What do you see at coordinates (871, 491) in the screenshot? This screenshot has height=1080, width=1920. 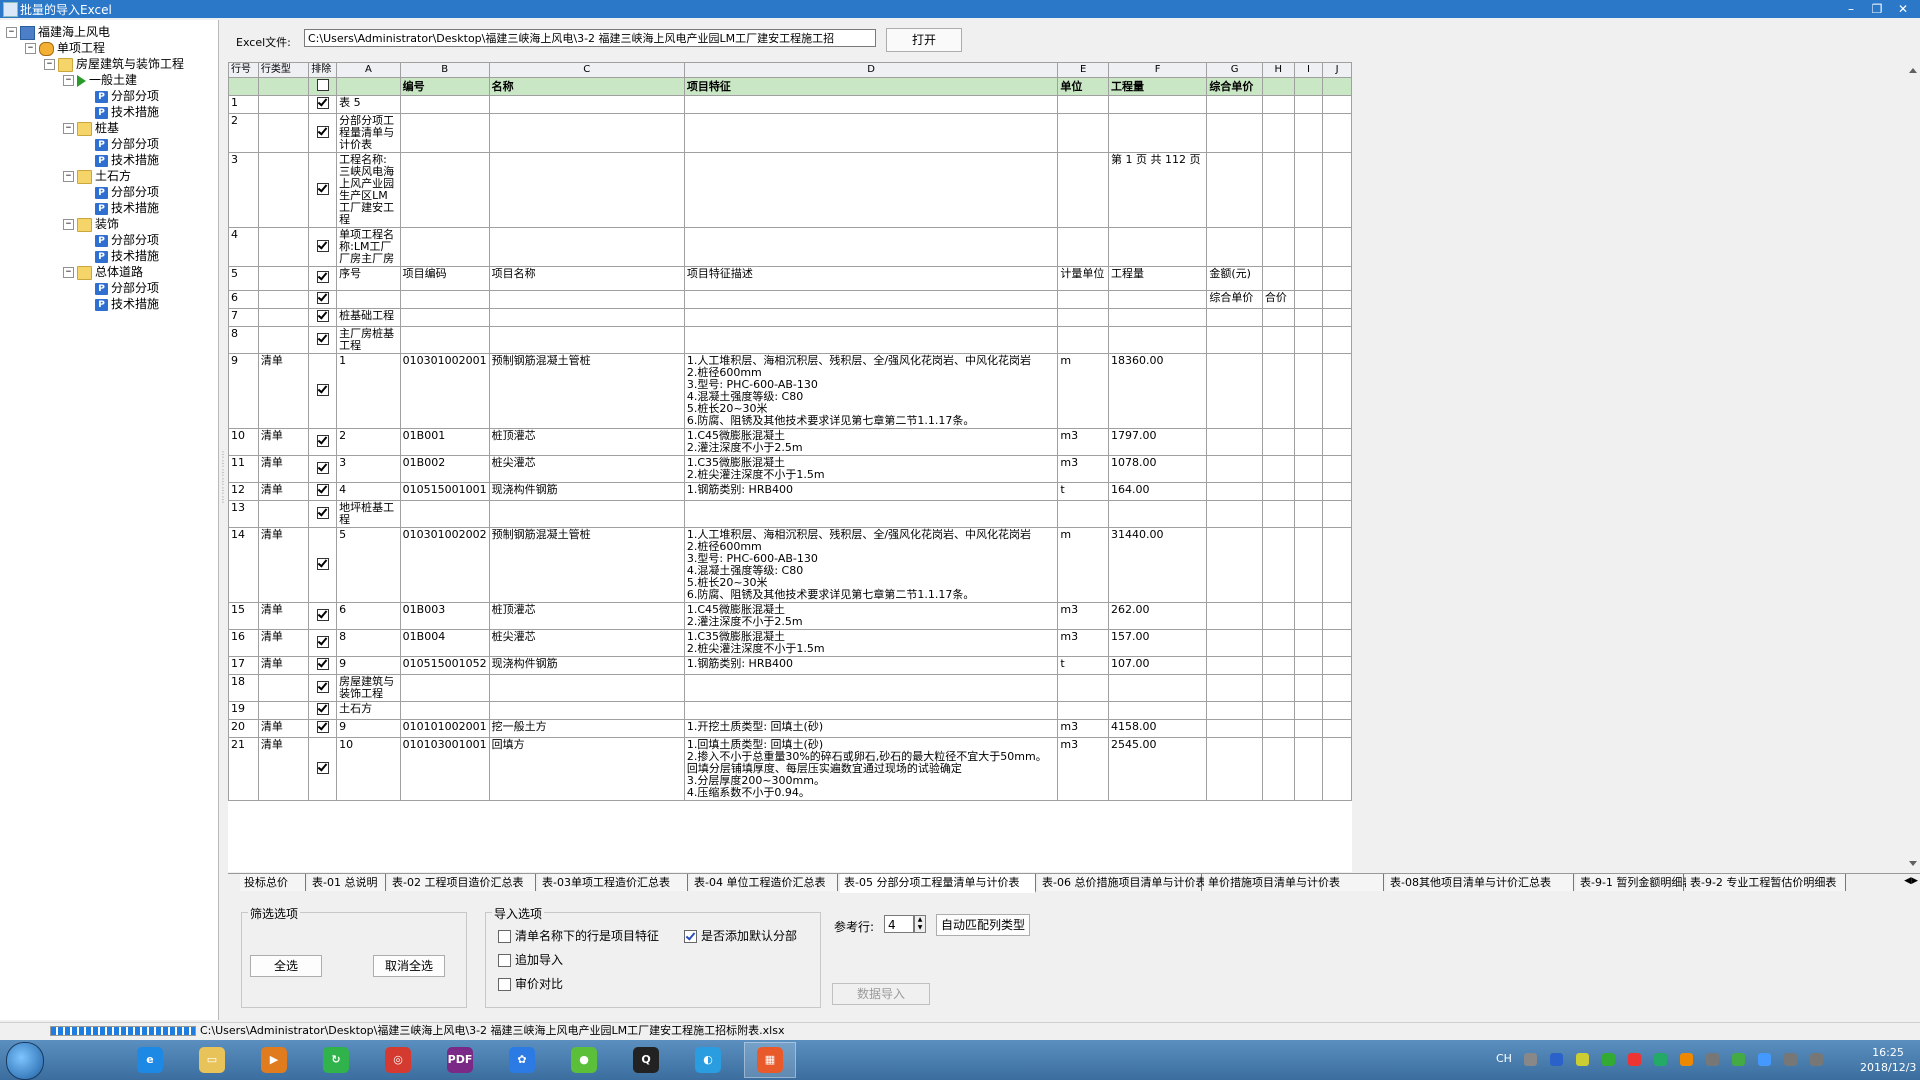 I see `grid-cell: 1.钢筋类别: HRB400` at bounding box center [871, 491].